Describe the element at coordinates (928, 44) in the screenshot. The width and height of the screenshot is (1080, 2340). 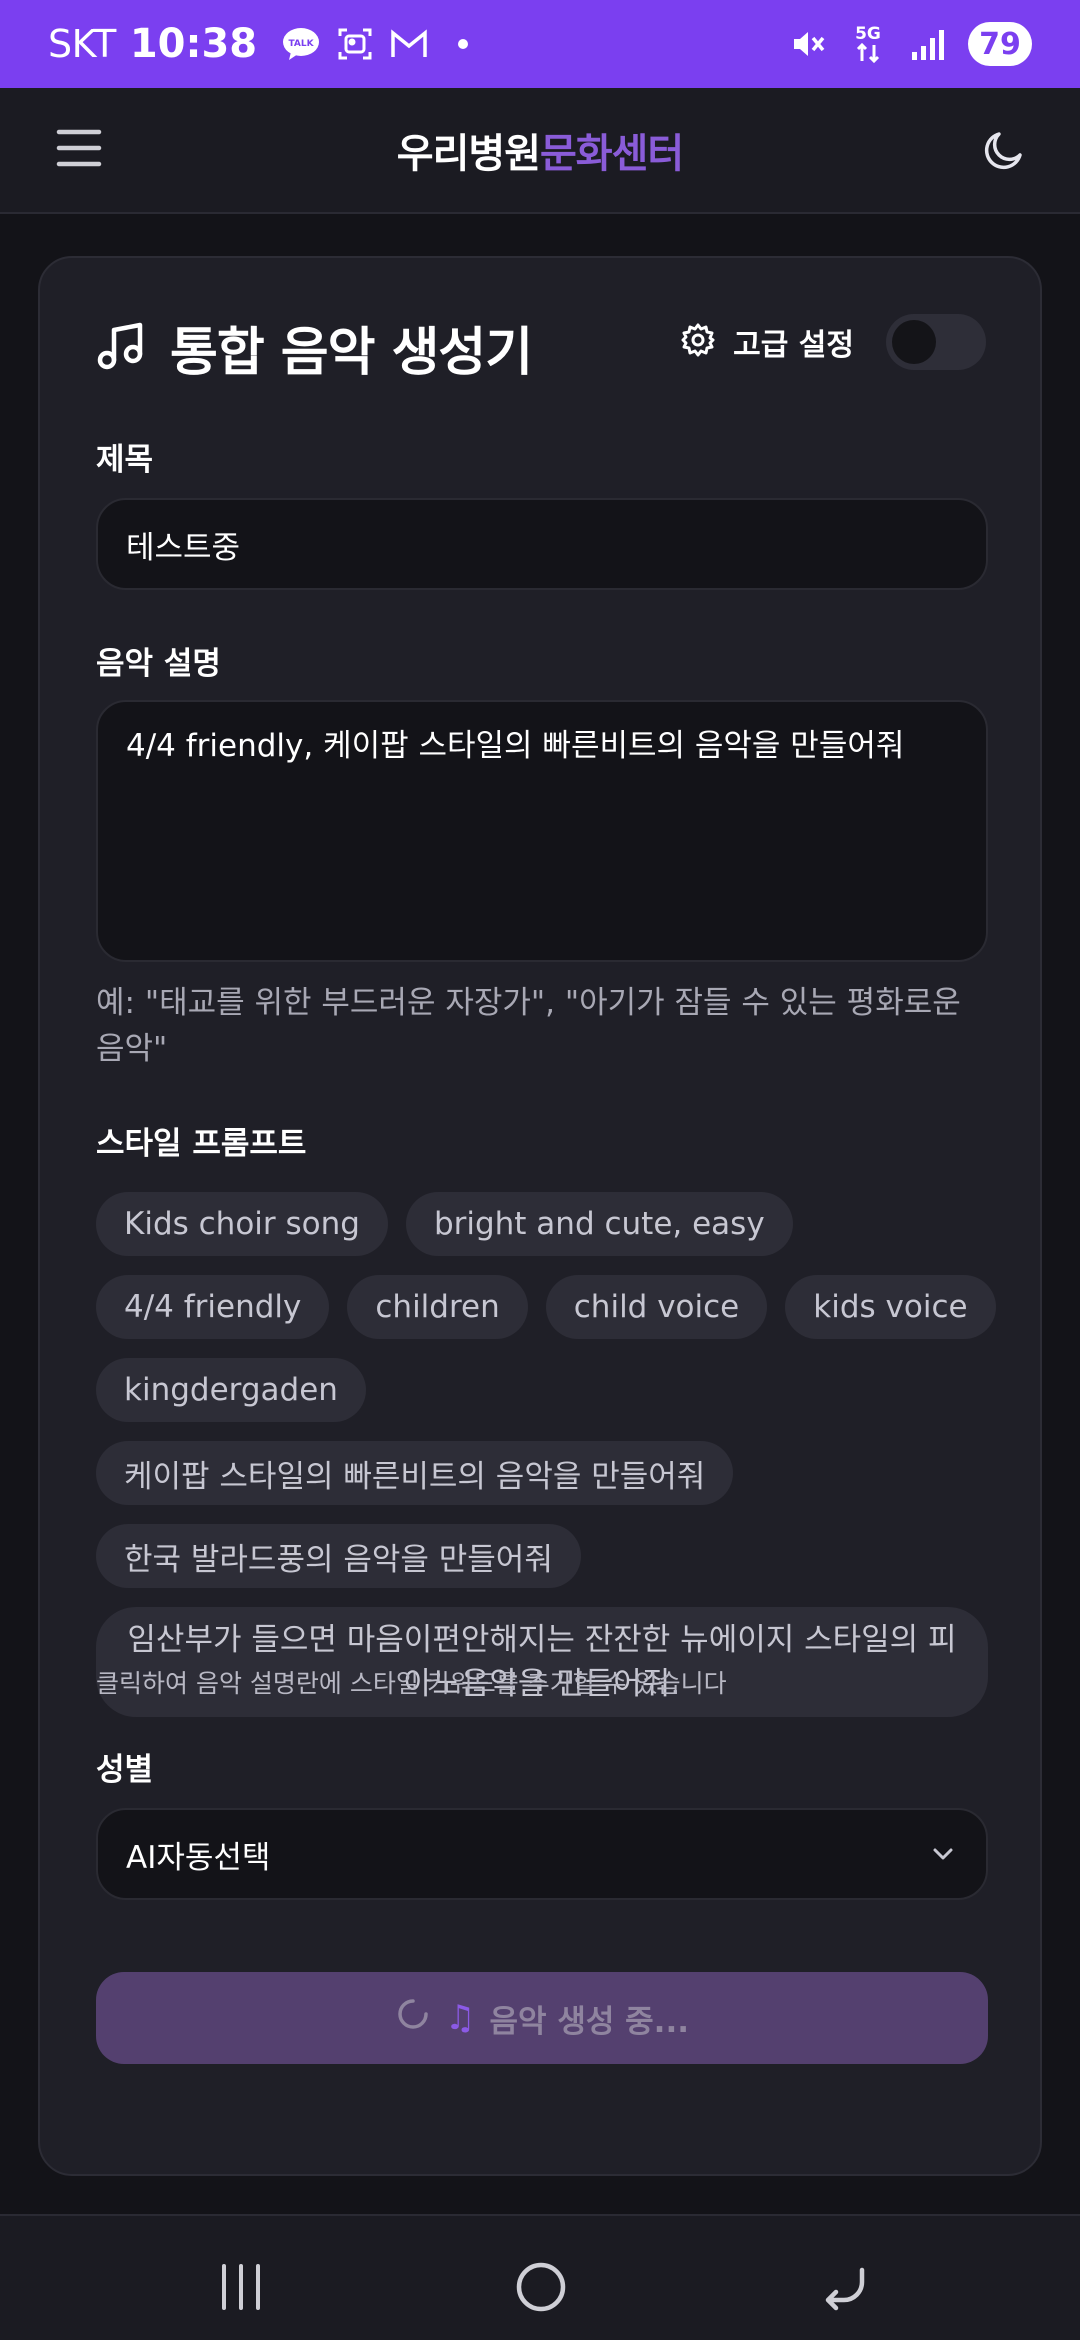
I see `signal-icon` at that location.